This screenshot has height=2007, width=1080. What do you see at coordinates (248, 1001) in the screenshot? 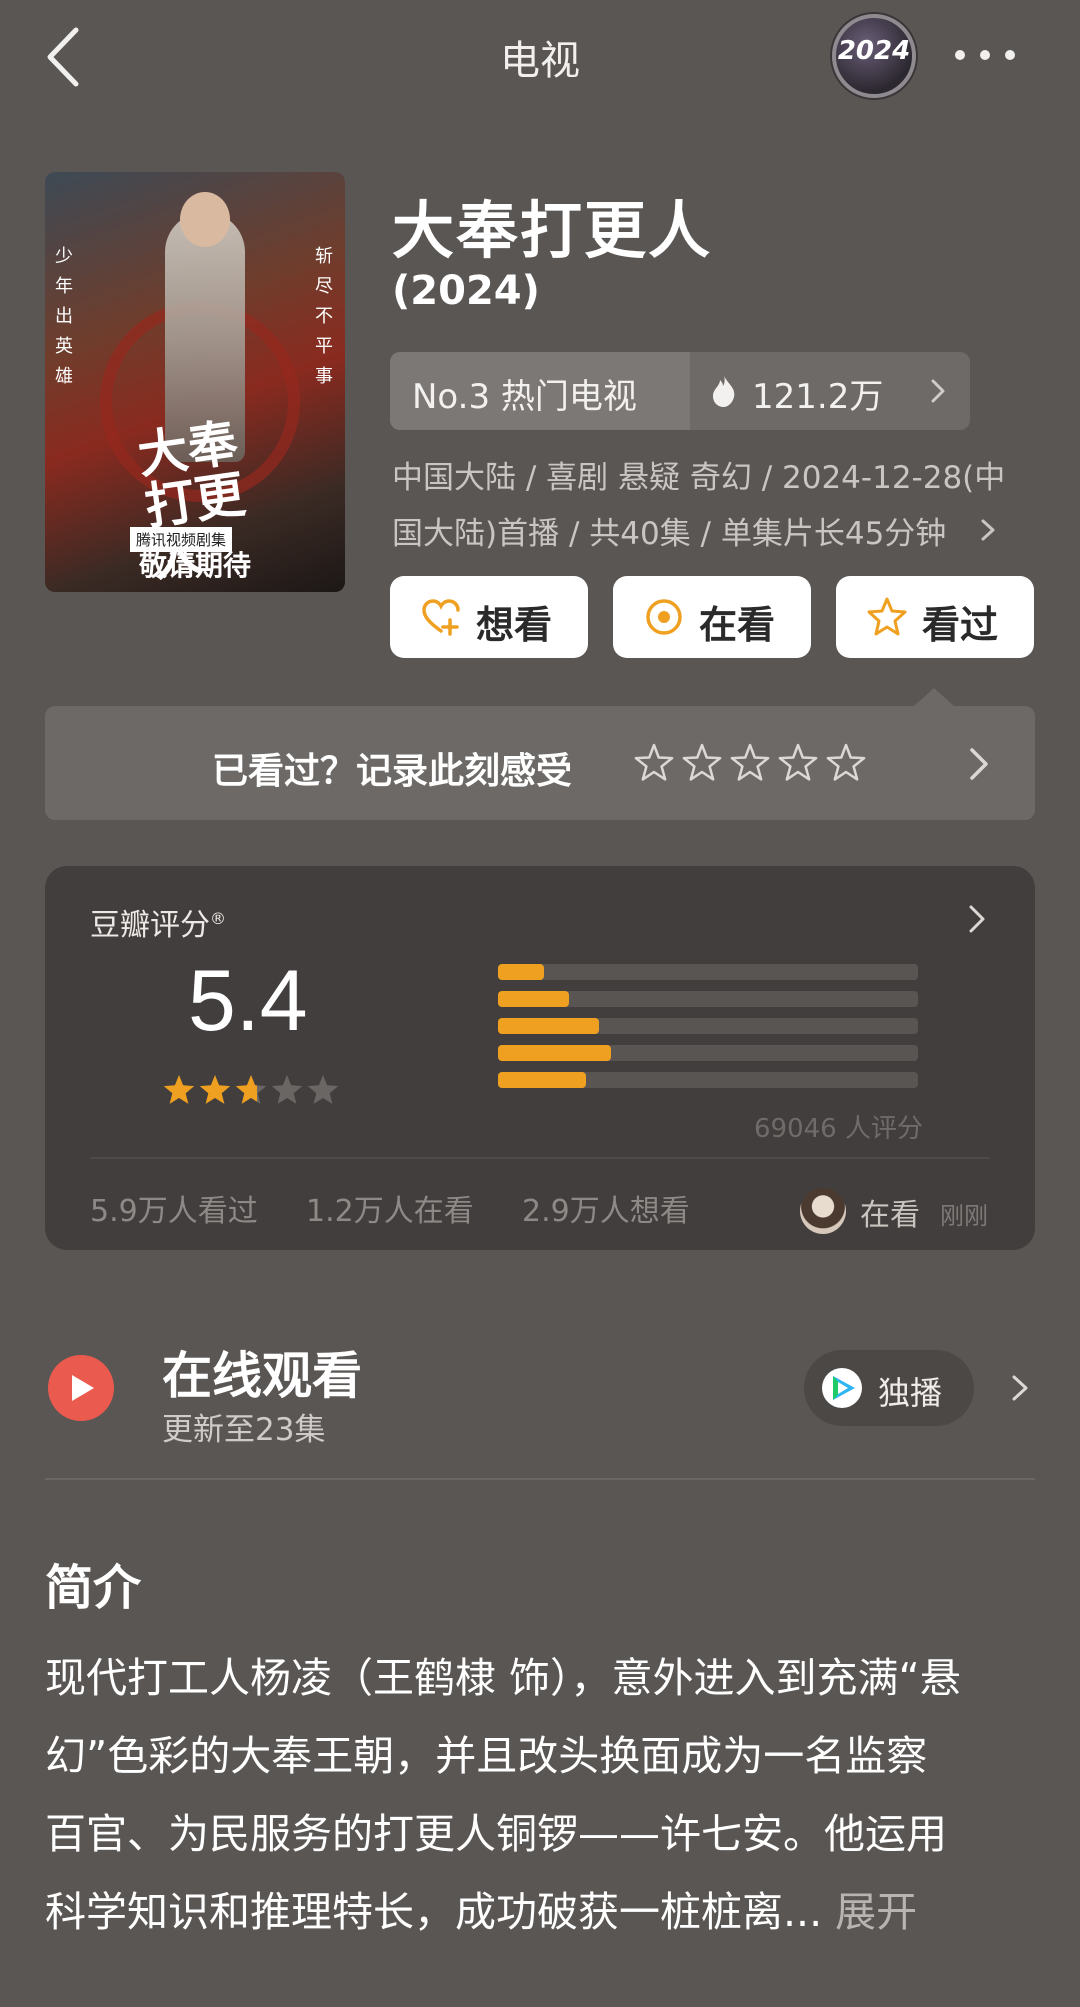
I see `rating-score: 5.4` at bounding box center [248, 1001].